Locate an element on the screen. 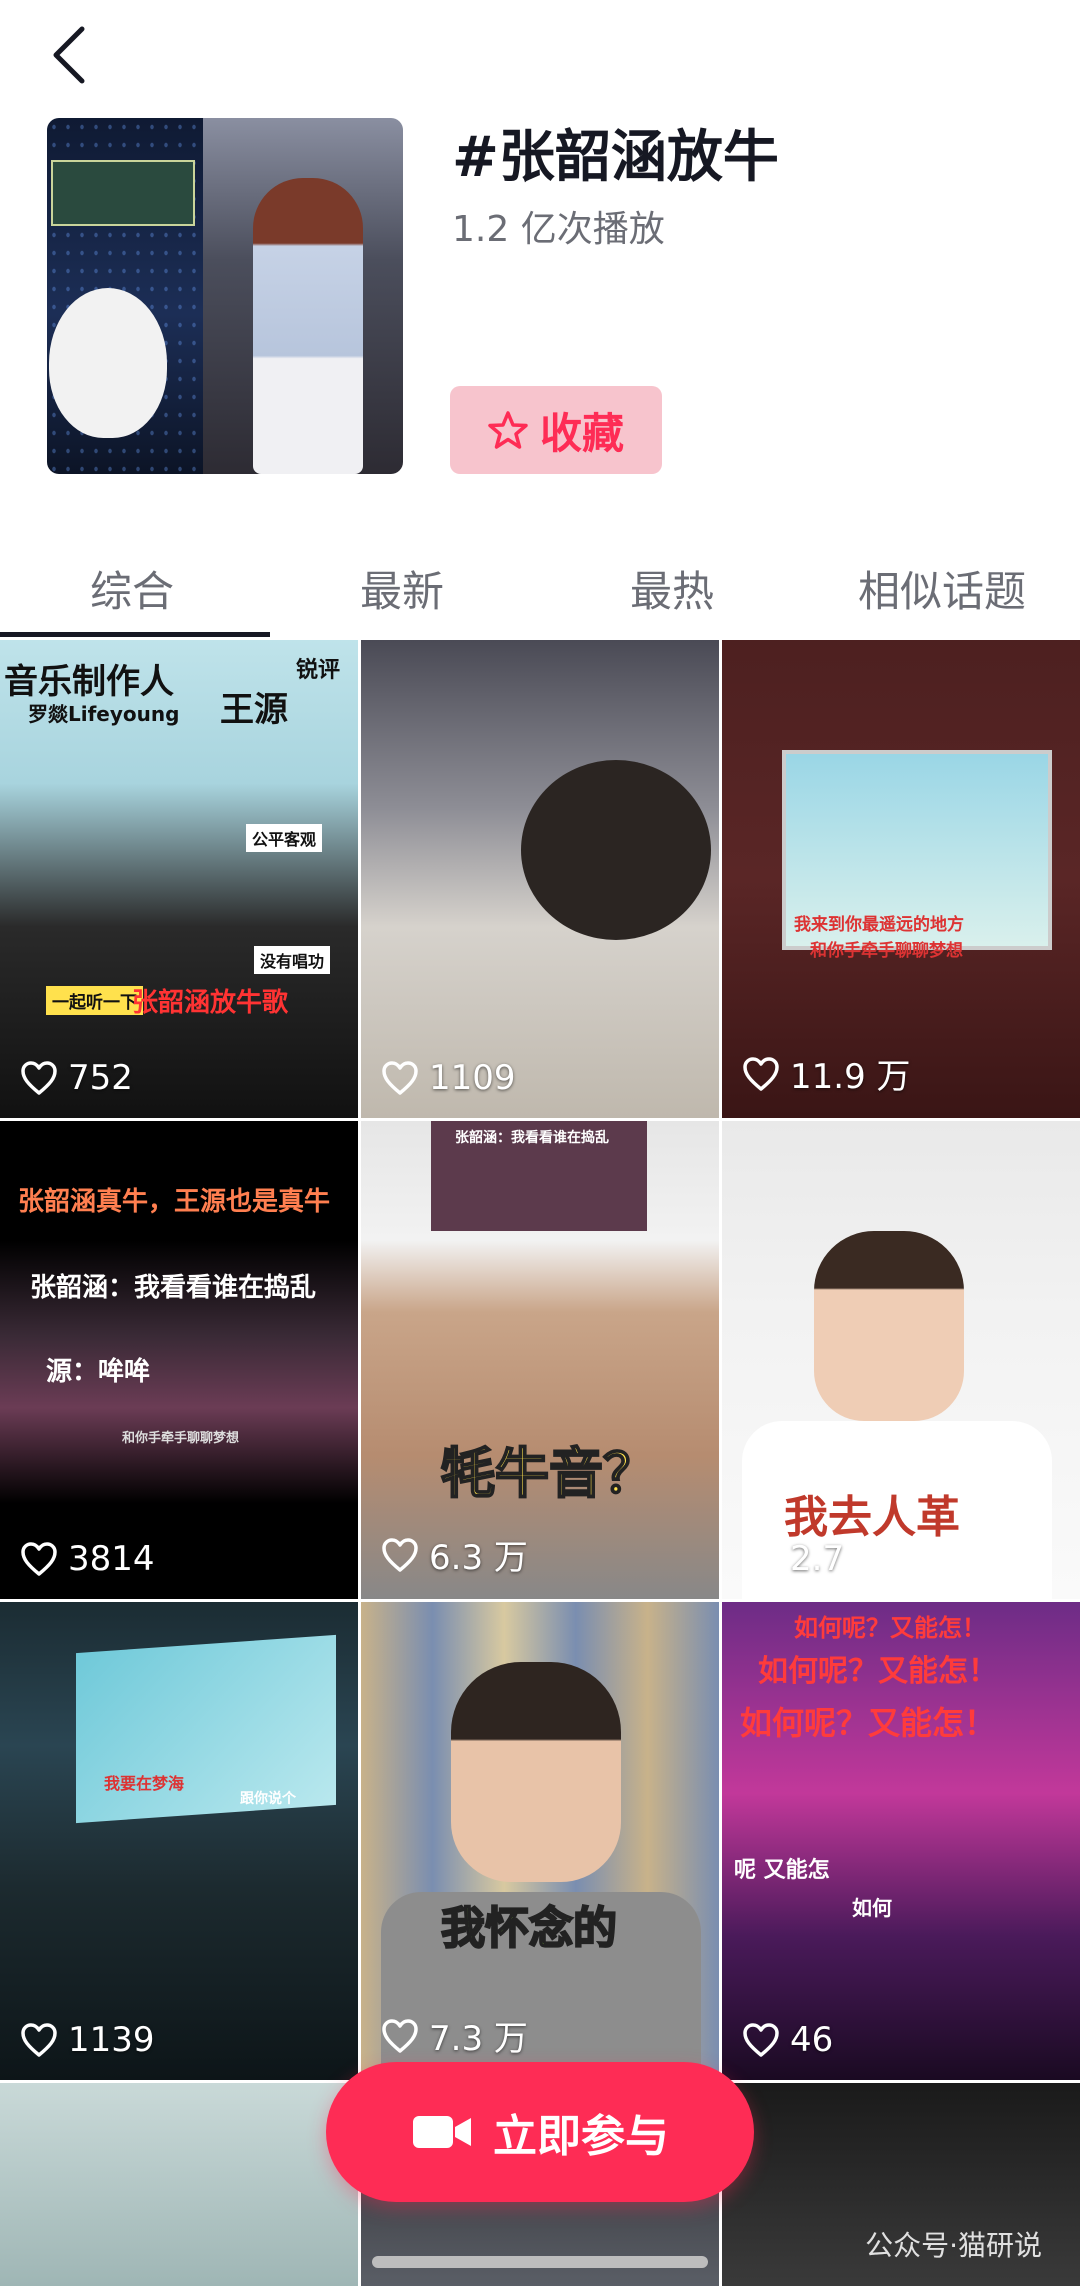 The height and width of the screenshot is (2286, 1080). back-button is located at coordinates (70, 55).